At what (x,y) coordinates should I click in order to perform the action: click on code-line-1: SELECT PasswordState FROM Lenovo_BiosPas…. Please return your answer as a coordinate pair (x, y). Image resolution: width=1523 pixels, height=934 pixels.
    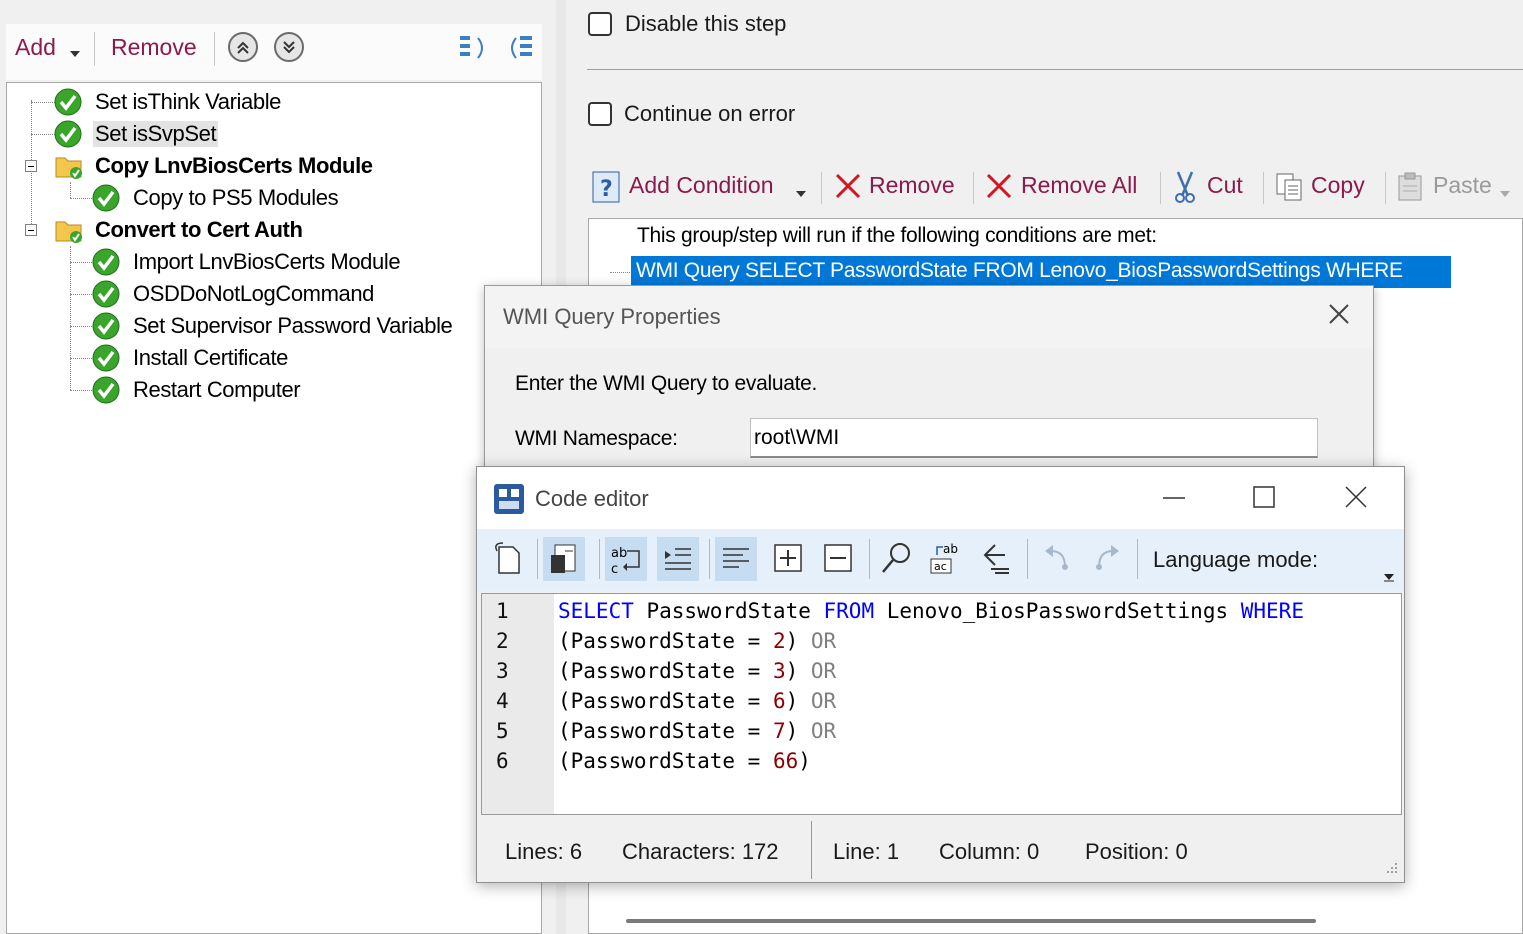
    Looking at the image, I should click on (931, 611).